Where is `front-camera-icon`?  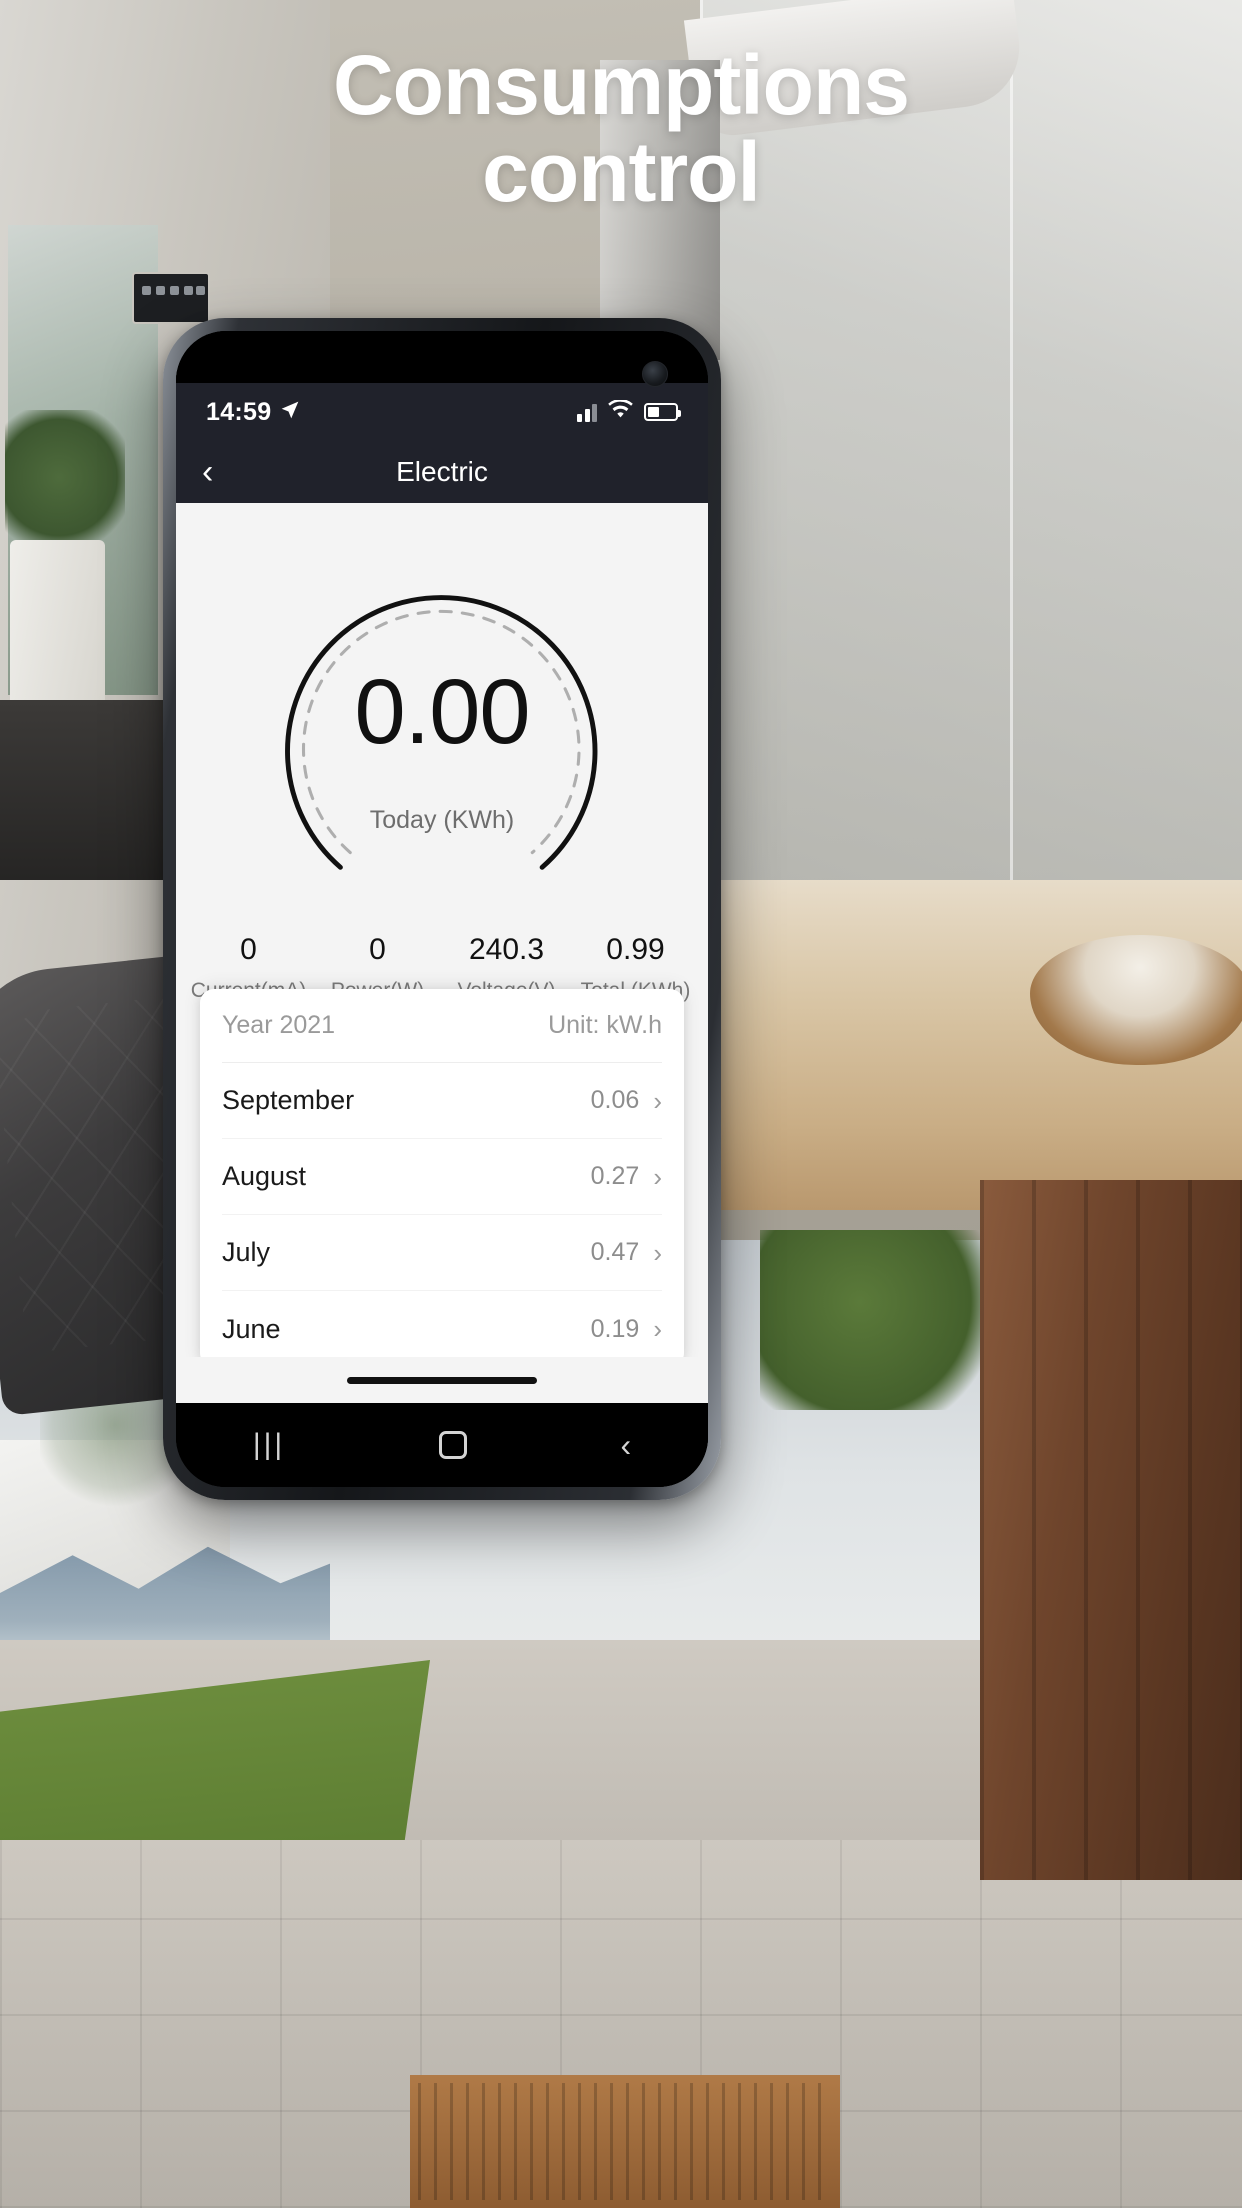
front-camera-icon is located at coordinates (655, 374).